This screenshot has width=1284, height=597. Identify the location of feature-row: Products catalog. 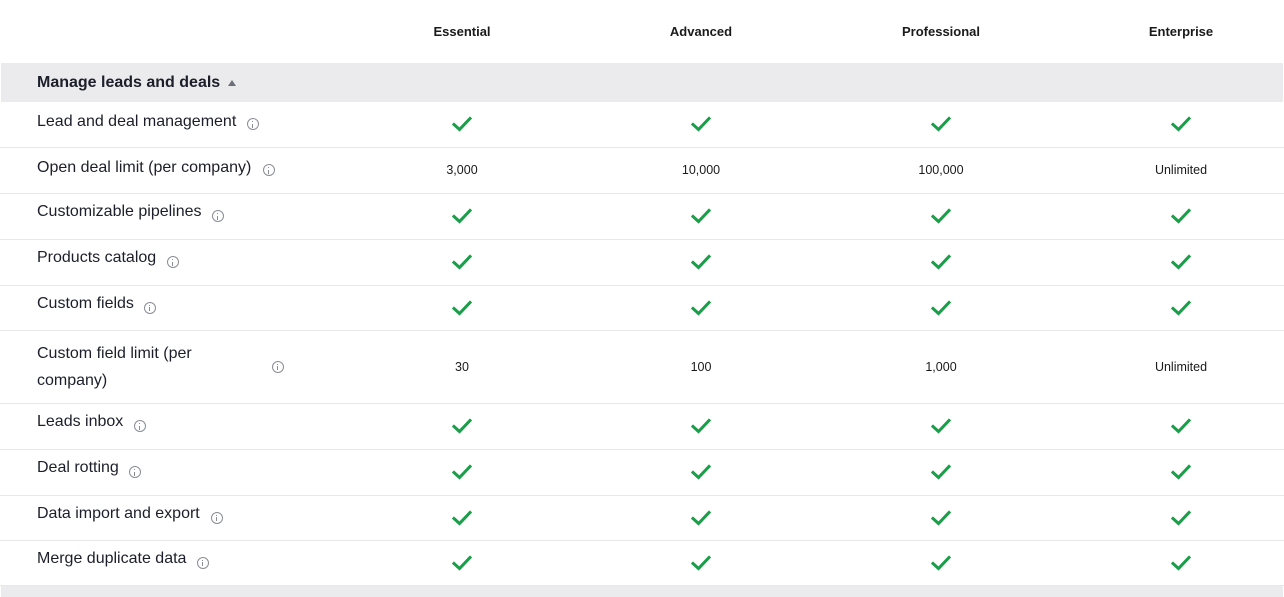
(642, 263).